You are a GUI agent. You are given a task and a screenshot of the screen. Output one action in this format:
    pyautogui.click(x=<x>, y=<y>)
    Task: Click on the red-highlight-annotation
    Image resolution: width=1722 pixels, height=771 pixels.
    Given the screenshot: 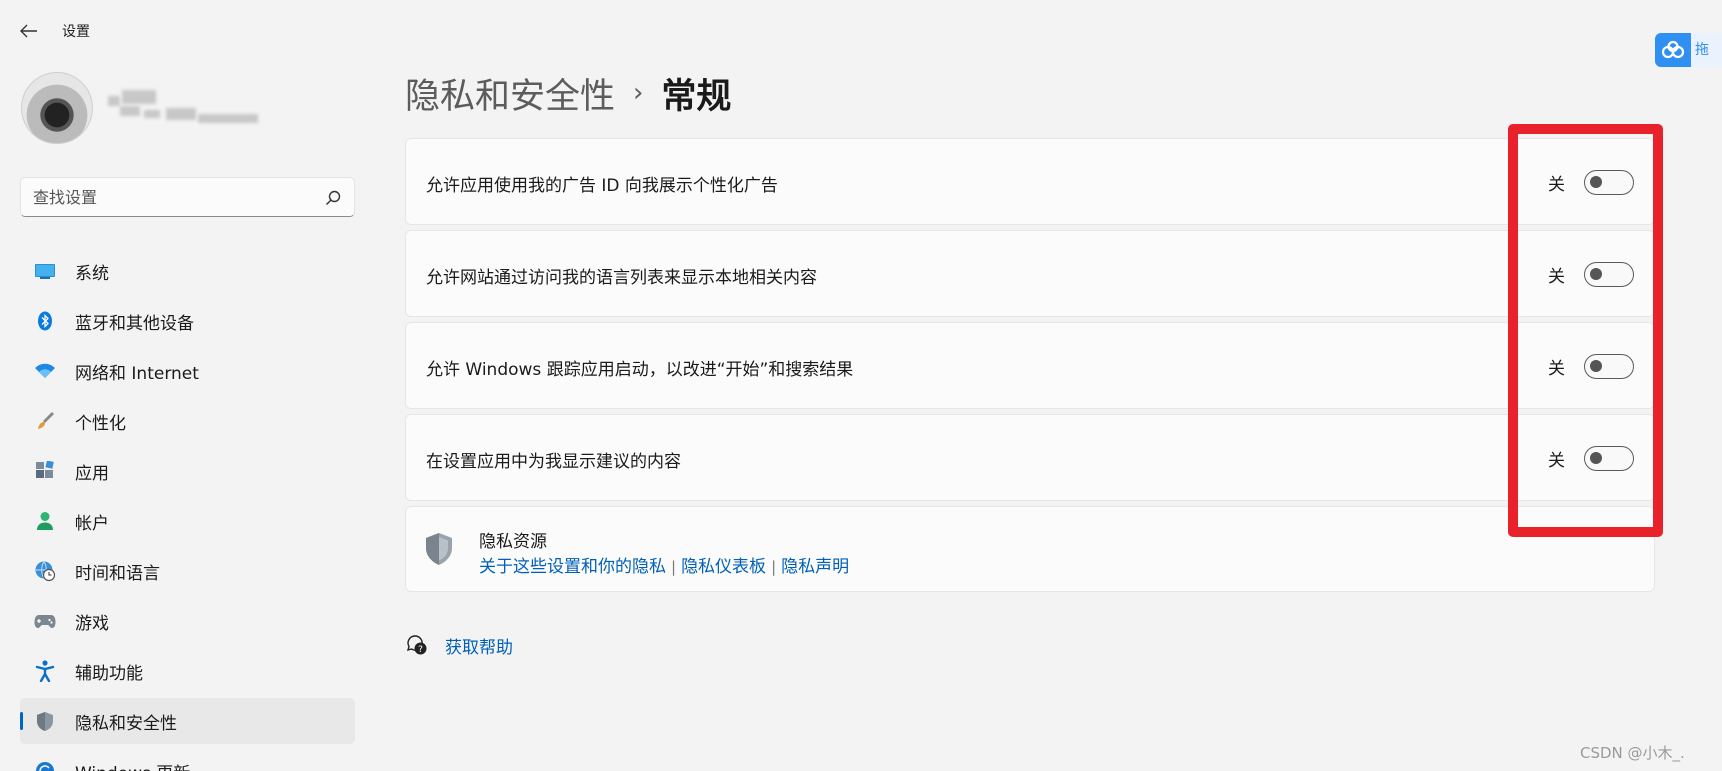 What is the action you would take?
    pyautogui.click(x=1585, y=330)
    